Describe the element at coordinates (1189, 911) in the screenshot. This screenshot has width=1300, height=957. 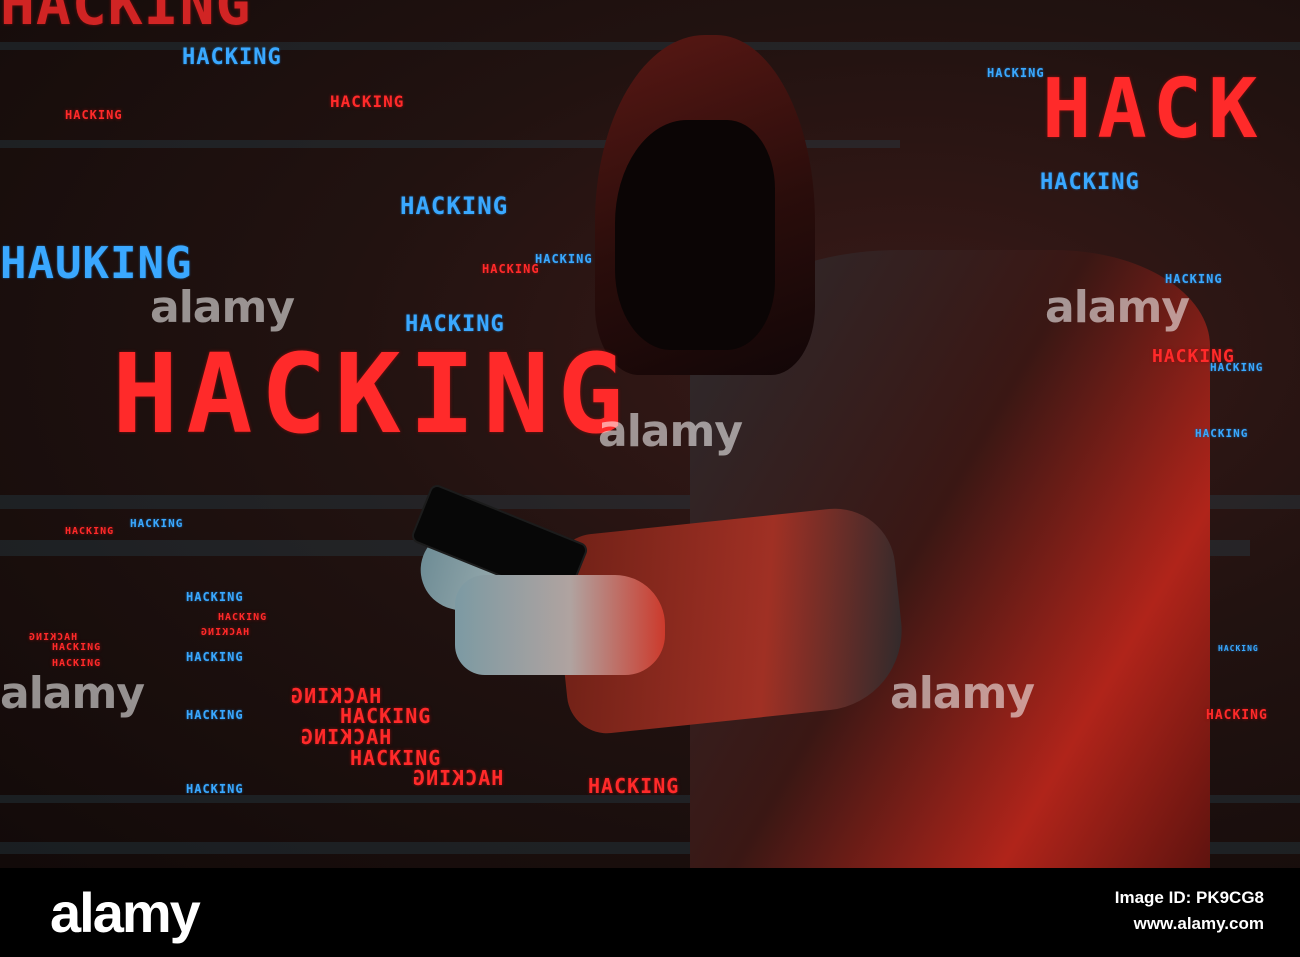
I see `footer-meta: Image ID: PK9CG8 www.alamy.com` at that location.